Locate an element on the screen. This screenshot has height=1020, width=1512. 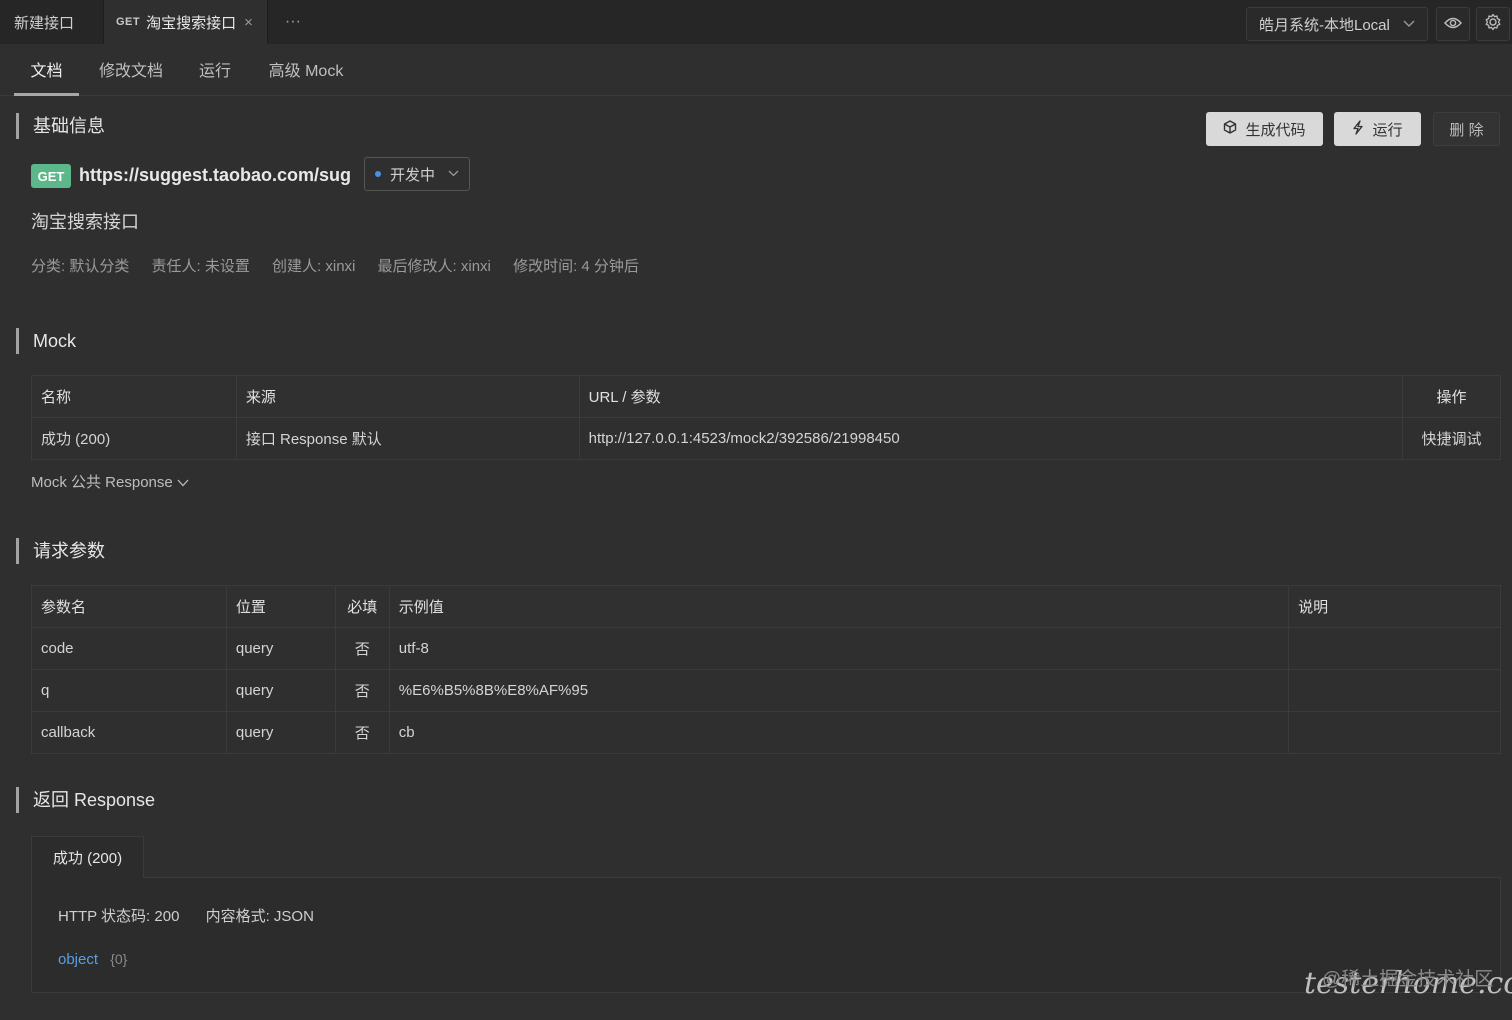
mock-name: 成功 (200) is located at coordinates (134, 438).